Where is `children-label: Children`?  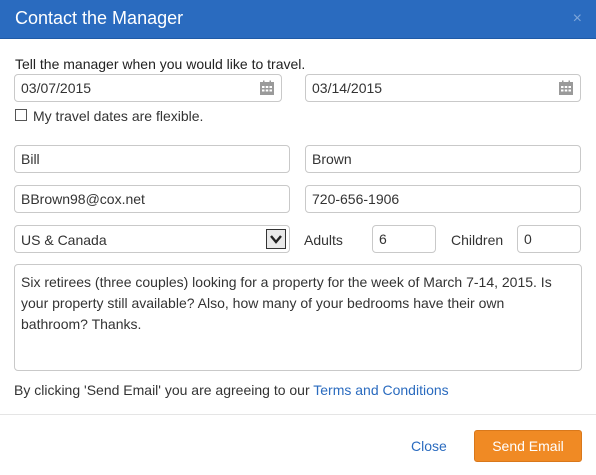
children-label: Children is located at coordinates (477, 240).